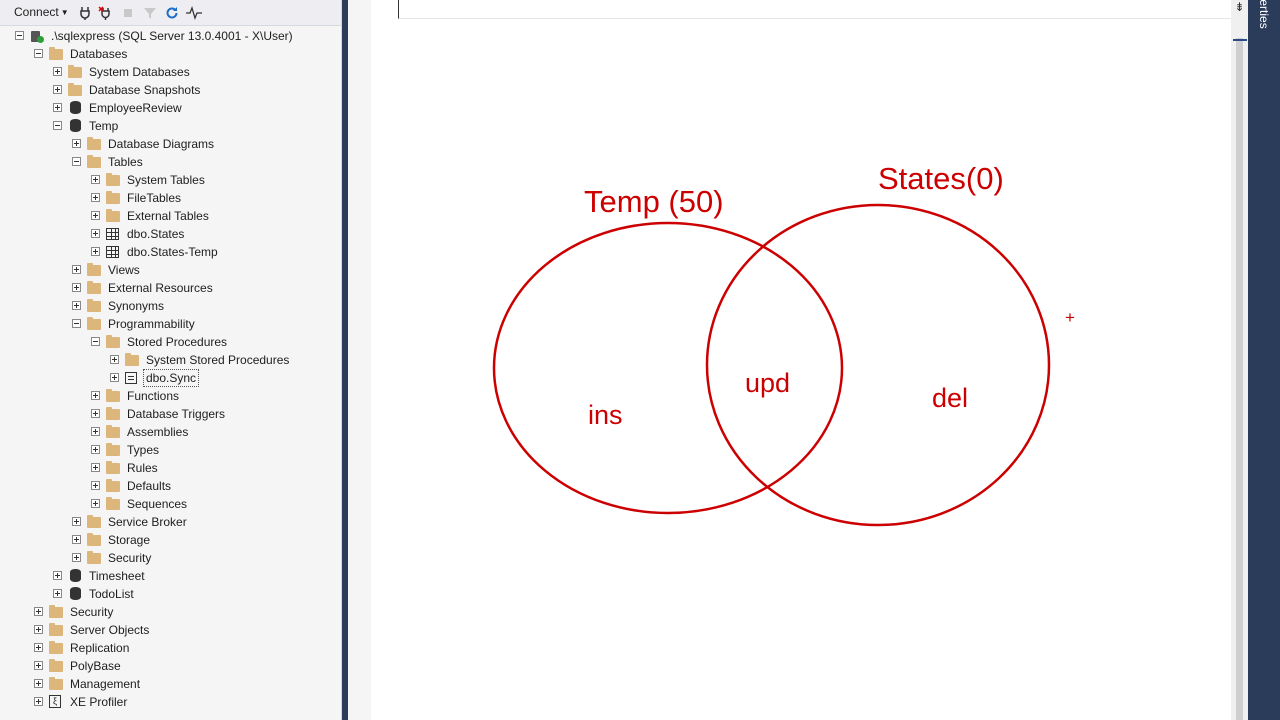 The height and width of the screenshot is (720, 1280). What do you see at coordinates (654, 201) in the screenshot?
I see `temp-title: Temp (50)` at bounding box center [654, 201].